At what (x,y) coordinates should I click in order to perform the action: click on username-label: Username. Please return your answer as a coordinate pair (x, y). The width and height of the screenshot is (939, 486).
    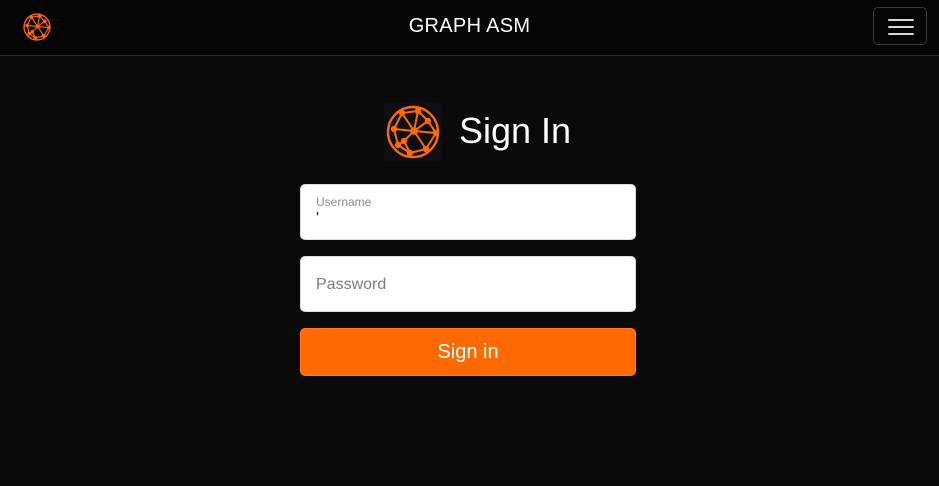
    Looking at the image, I should click on (344, 202).